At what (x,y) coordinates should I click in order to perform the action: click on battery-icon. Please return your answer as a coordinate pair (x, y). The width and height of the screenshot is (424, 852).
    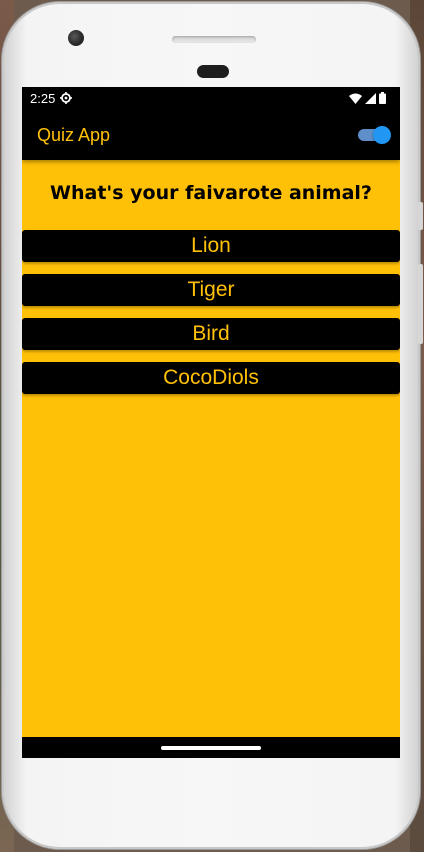
    Looking at the image, I should click on (382, 98).